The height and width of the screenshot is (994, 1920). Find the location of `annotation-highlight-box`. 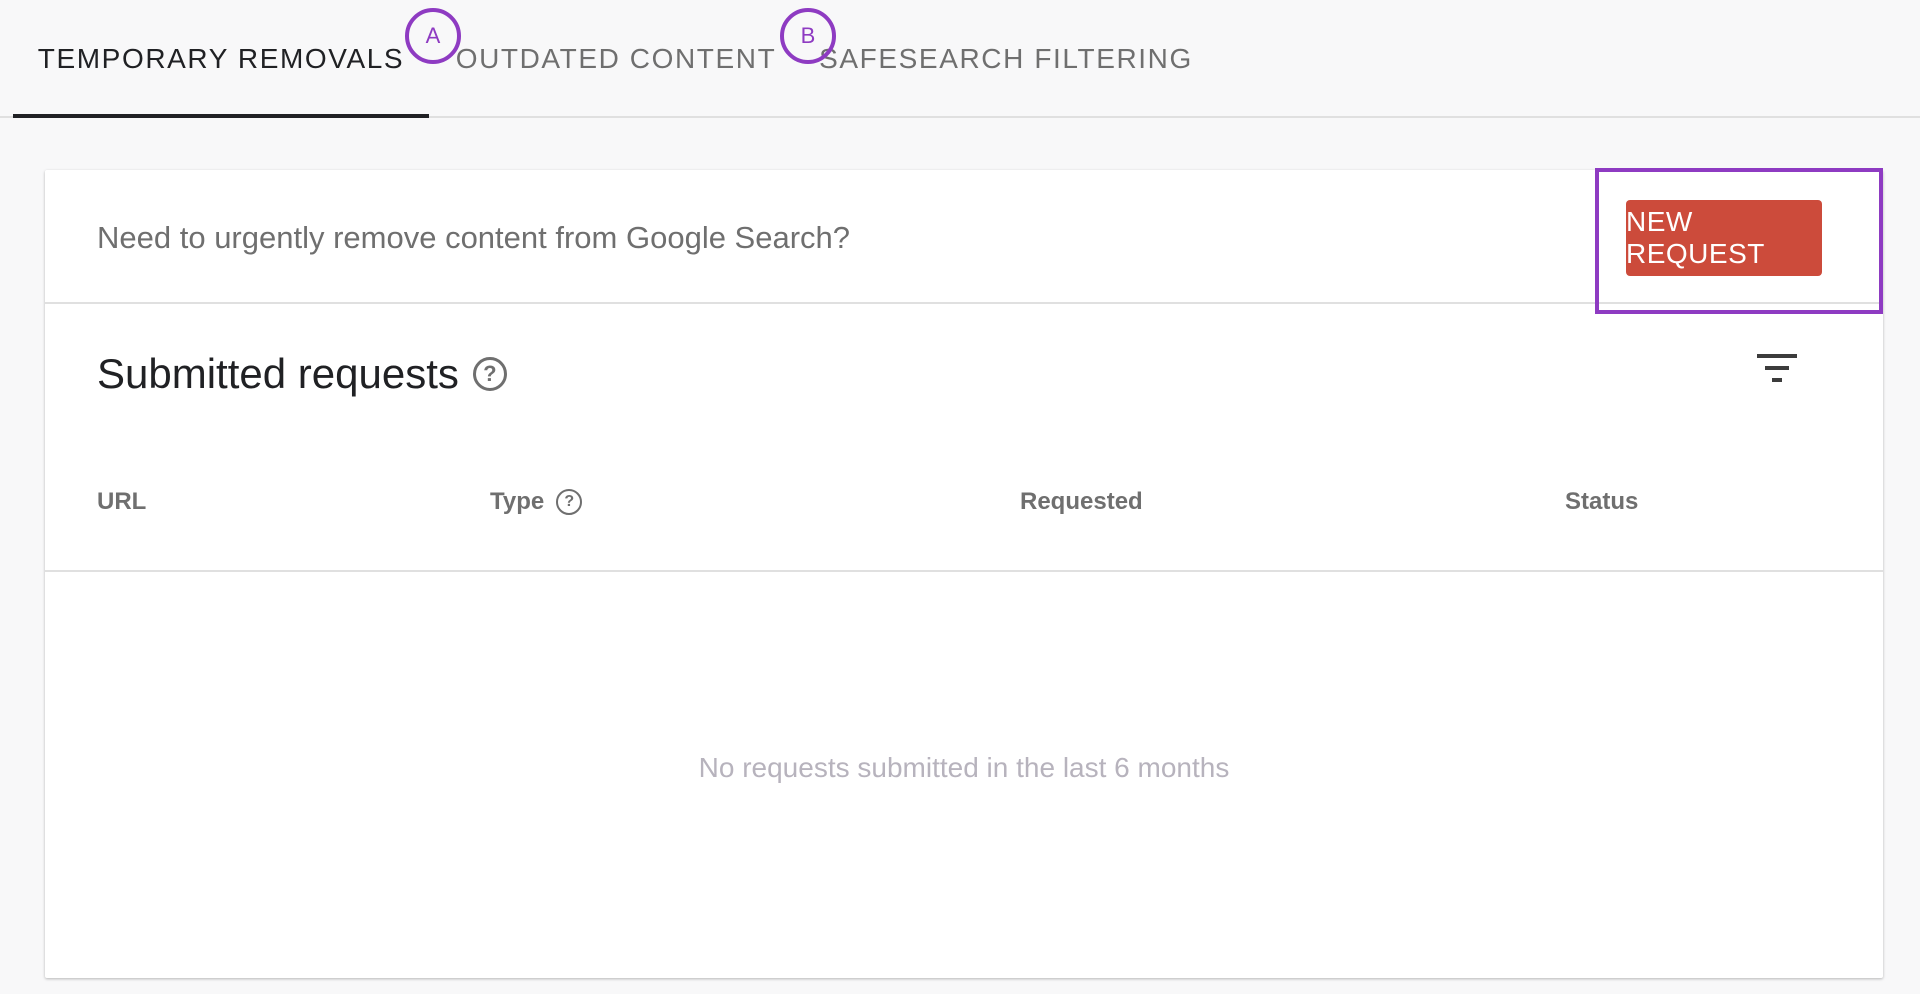

annotation-highlight-box is located at coordinates (1739, 241).